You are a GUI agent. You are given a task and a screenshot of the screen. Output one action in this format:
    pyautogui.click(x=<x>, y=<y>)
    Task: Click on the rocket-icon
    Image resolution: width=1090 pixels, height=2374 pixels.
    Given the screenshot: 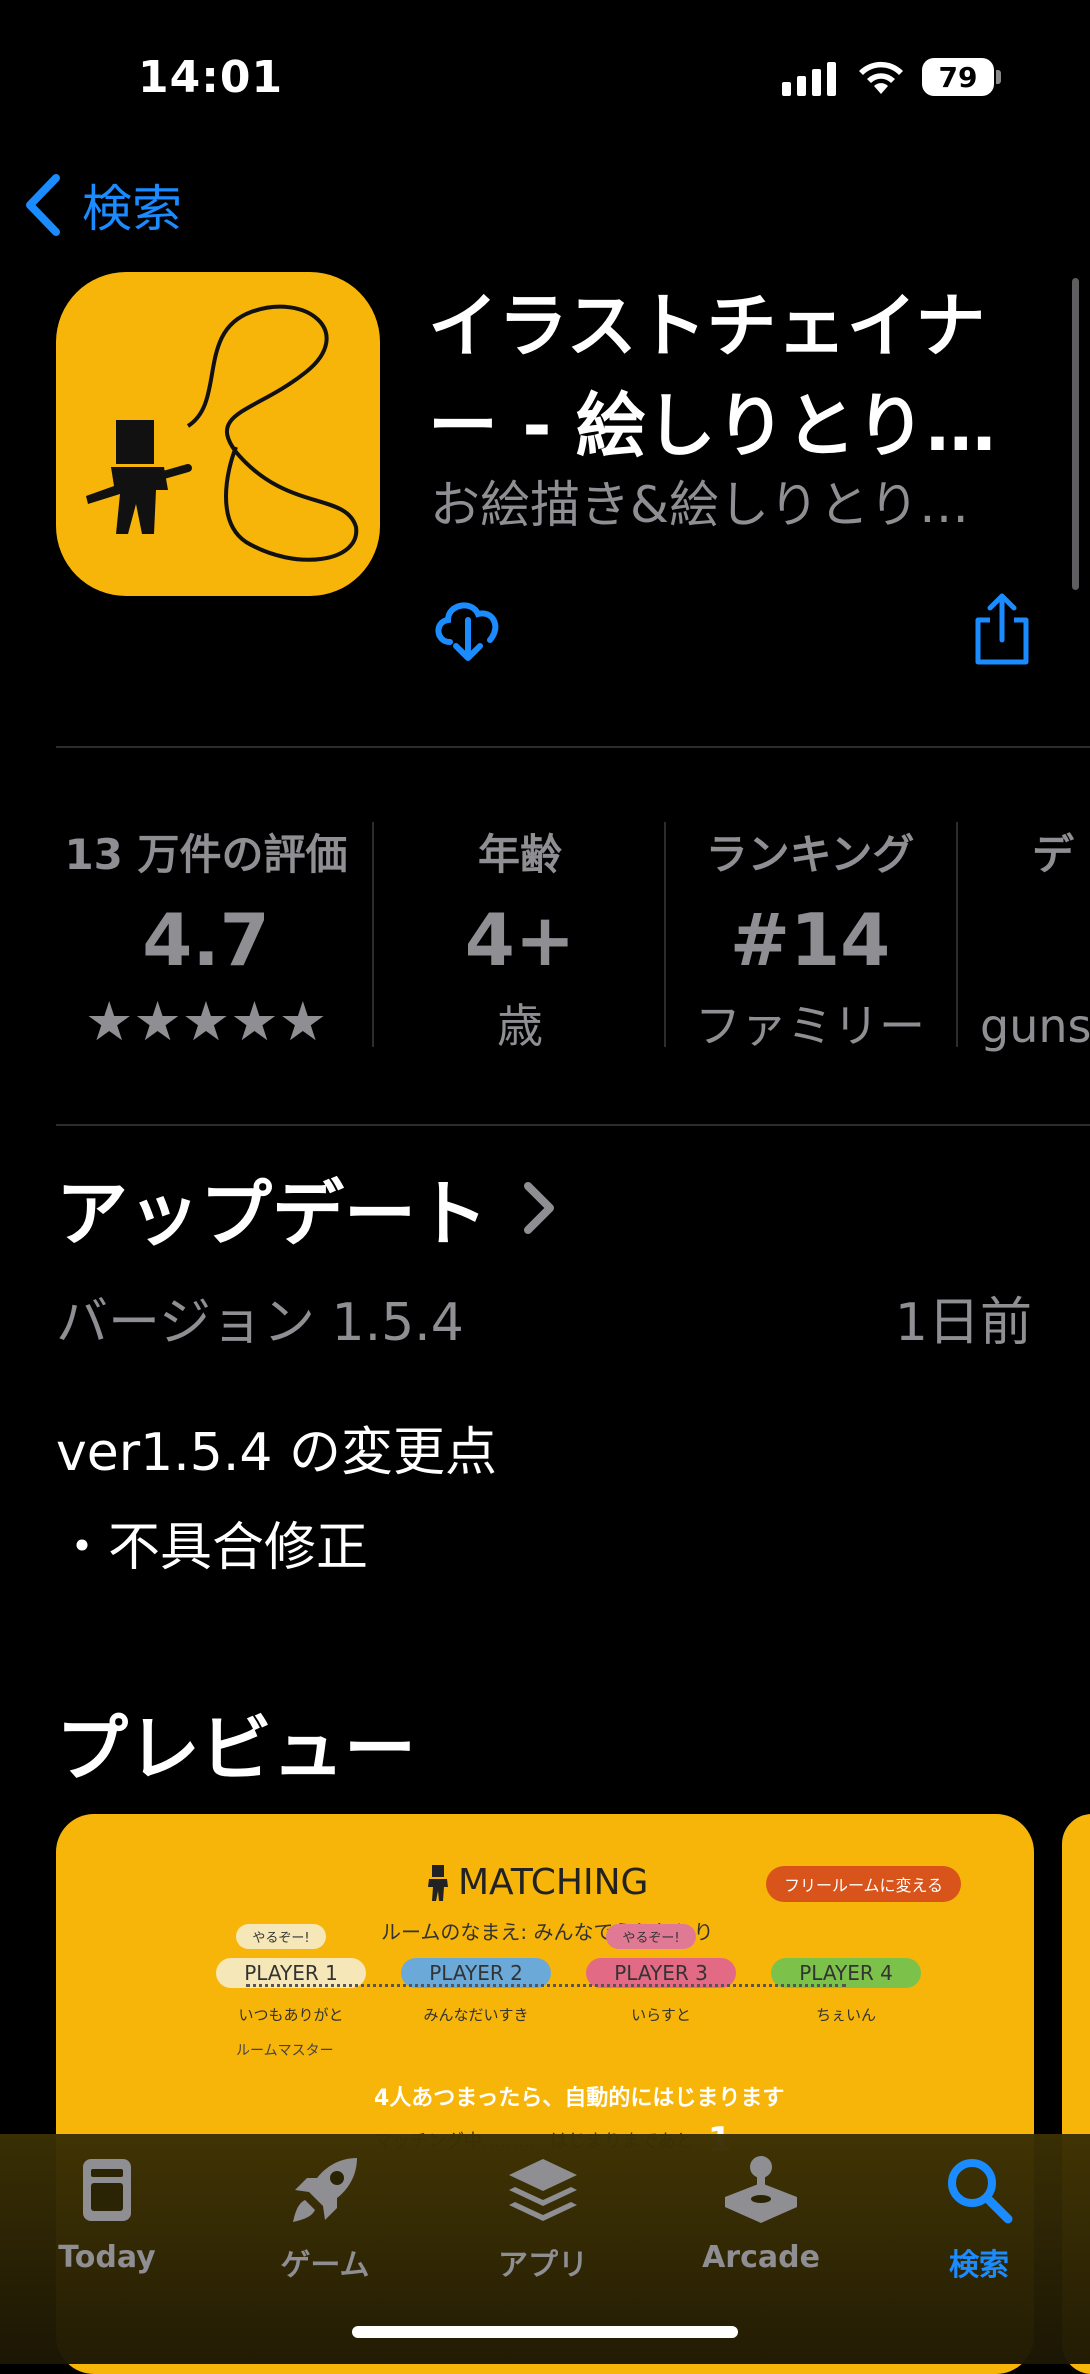 What is the action you would take?
    pyautogui.click(x=325, y=2190)
    